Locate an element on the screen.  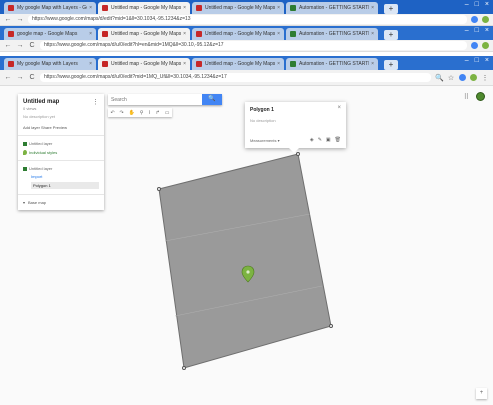
popup-actions: Measurements ▾ ◈ ✎ ▣ 🗑 is located at coordinates (295, 140).